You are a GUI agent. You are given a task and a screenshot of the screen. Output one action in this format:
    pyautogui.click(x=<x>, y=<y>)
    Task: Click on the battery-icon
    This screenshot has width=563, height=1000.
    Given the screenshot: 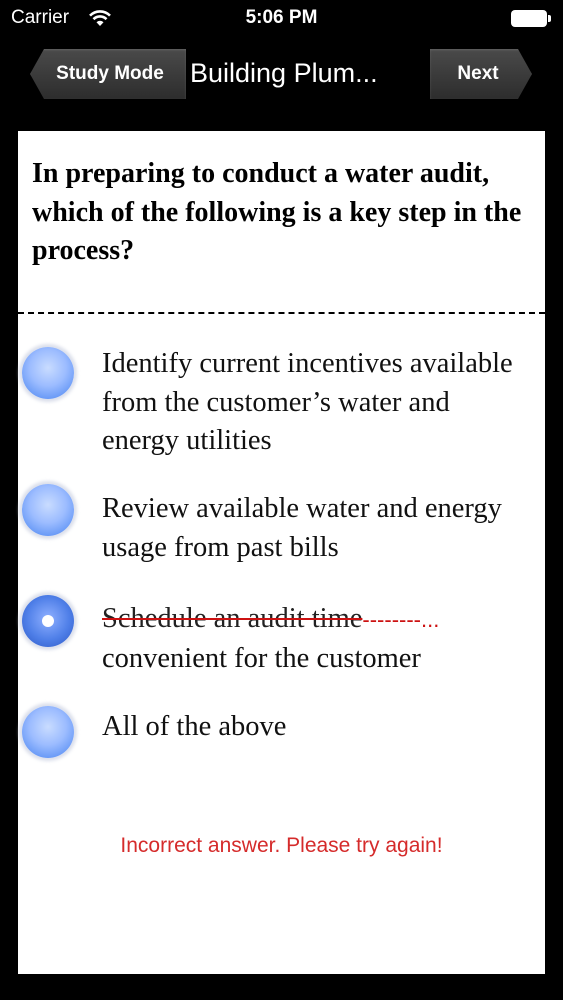 What is the action you would take?
    pyautogui.click(x=531, y=18)
    